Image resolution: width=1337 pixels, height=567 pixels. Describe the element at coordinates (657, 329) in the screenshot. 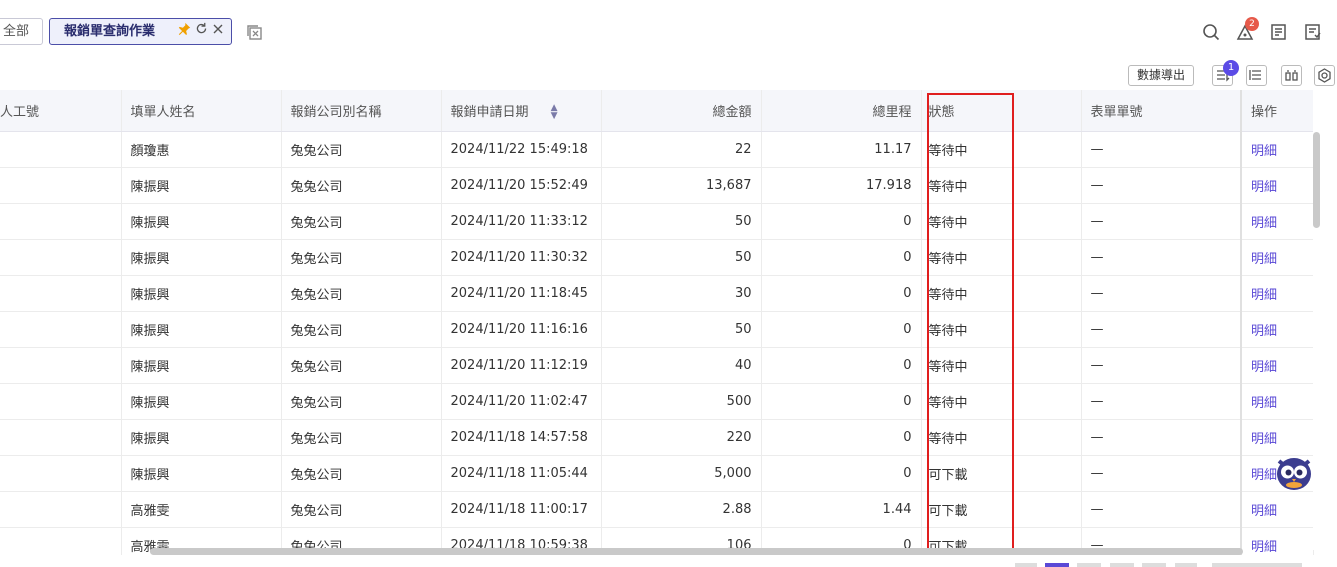

I see `table-row: 陳振興 兔兔公司 2024/11/20 11:16:16 50 0 等待中 — 明細` at that location.